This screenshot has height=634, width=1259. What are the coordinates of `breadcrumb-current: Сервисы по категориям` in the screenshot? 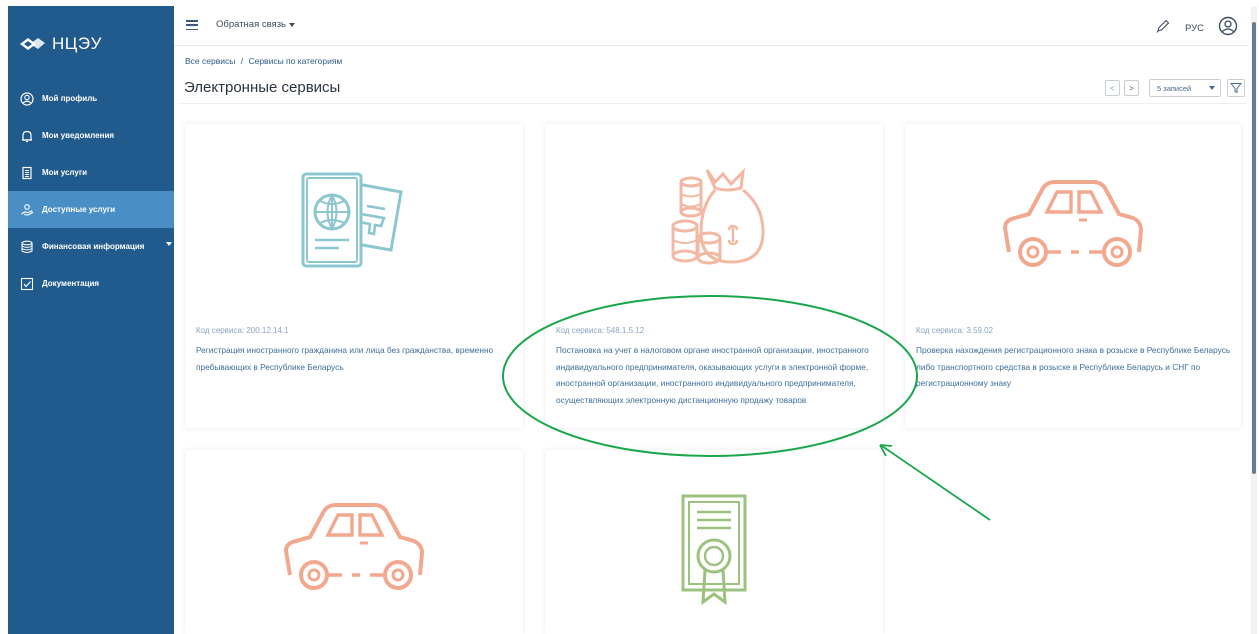 It's located at (295, 61).